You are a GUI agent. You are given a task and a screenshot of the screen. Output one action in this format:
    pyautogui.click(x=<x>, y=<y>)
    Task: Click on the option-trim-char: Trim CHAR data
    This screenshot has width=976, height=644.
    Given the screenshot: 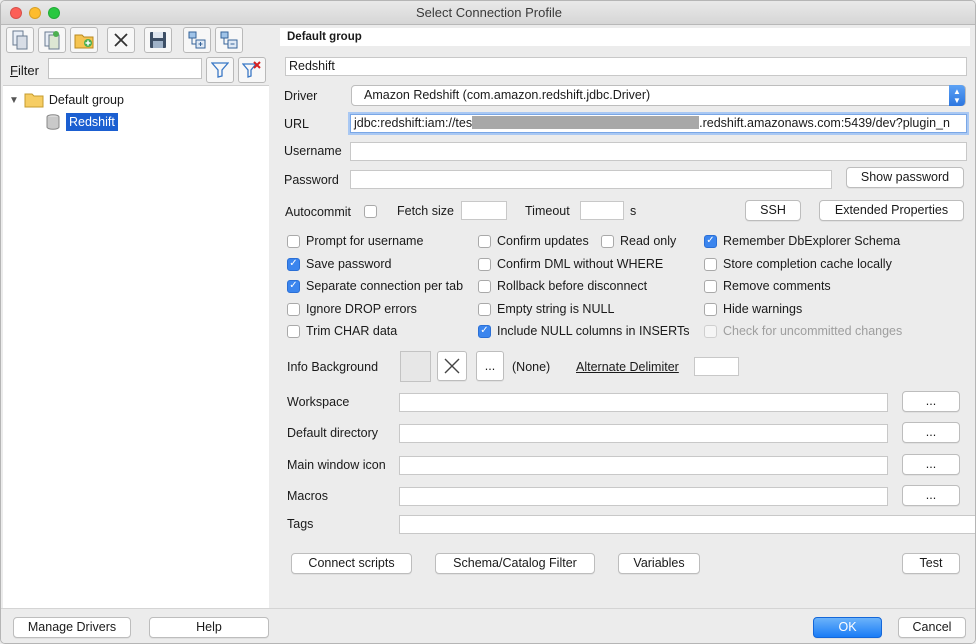 What is the action you would take?
    pyautogui.click(x=342, y=331)
    